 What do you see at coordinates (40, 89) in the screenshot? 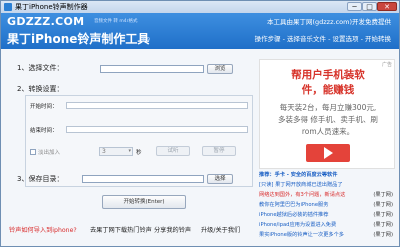
I see `step2-label: 2、转换设置：` at bounding box center [40, 89].